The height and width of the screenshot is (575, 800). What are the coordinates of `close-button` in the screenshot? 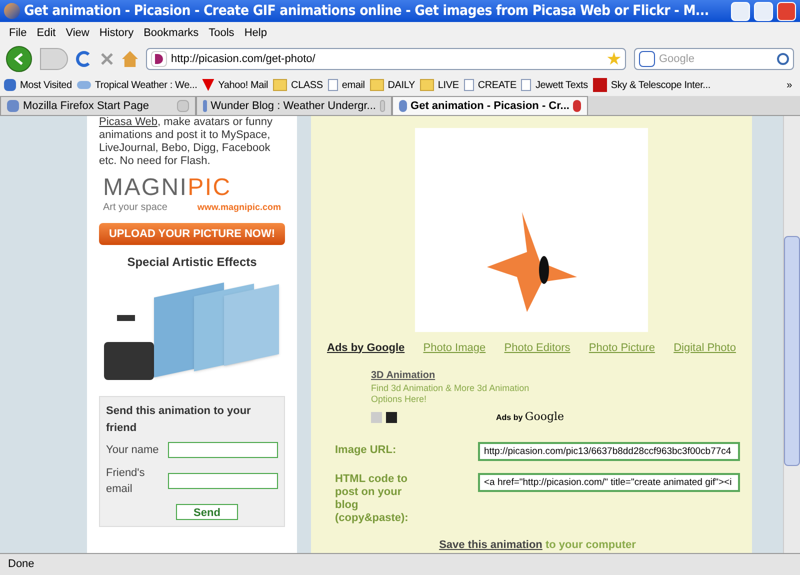 It's located at (786, 11).